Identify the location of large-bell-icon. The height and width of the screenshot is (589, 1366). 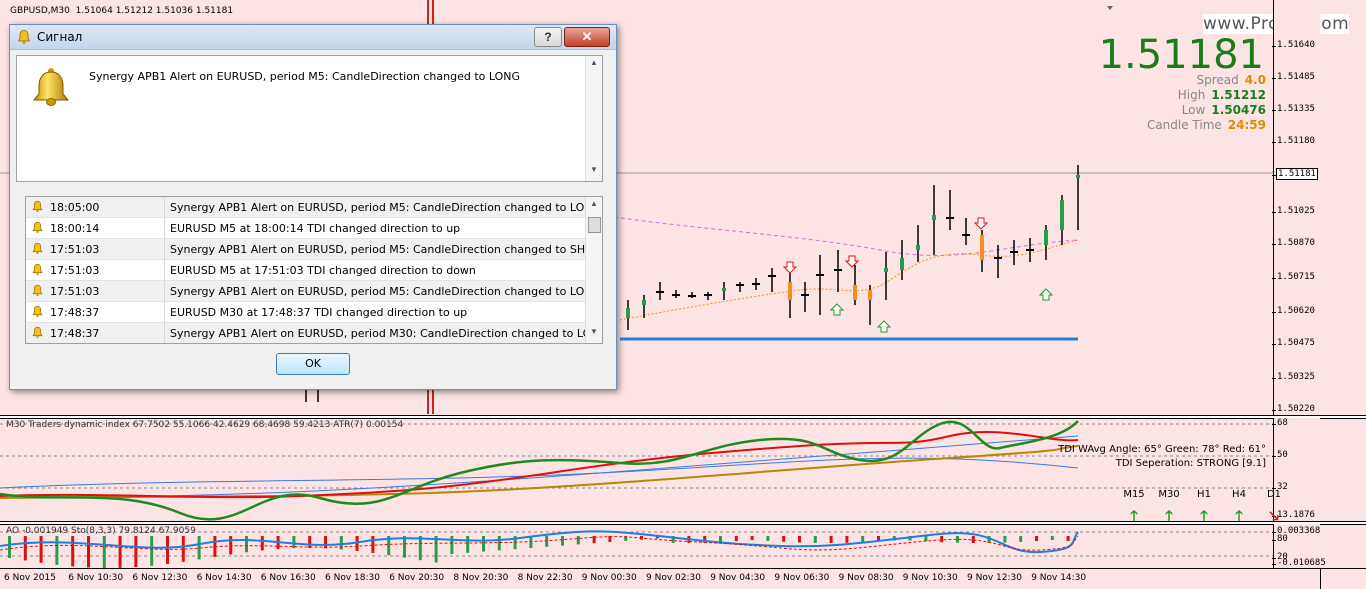
(51, 87).